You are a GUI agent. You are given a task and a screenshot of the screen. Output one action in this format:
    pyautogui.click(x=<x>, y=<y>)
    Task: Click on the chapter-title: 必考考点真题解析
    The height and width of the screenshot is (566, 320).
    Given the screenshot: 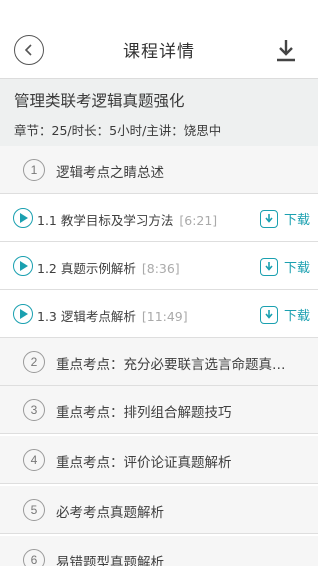 What is the action you would take?
    pyautogui.click(x=110, y=513)
    